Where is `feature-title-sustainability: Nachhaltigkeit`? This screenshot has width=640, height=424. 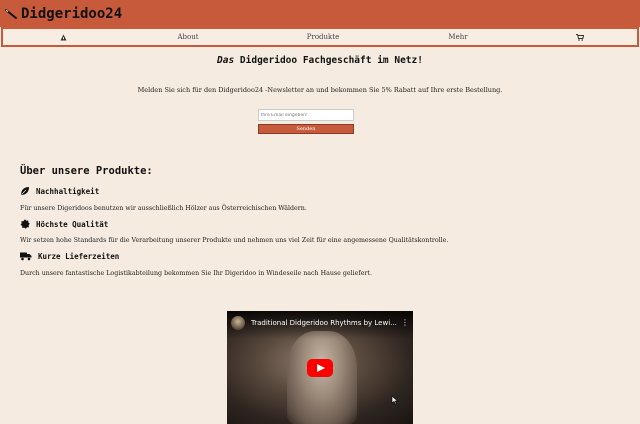 feature-title-sustainability: Nachhaltigkeit is located at coordinates (59, 191).